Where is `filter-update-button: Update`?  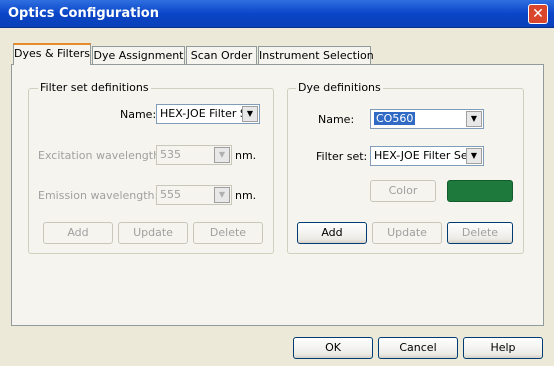
filter-update-button: Update is located at coordinates (153, 233).